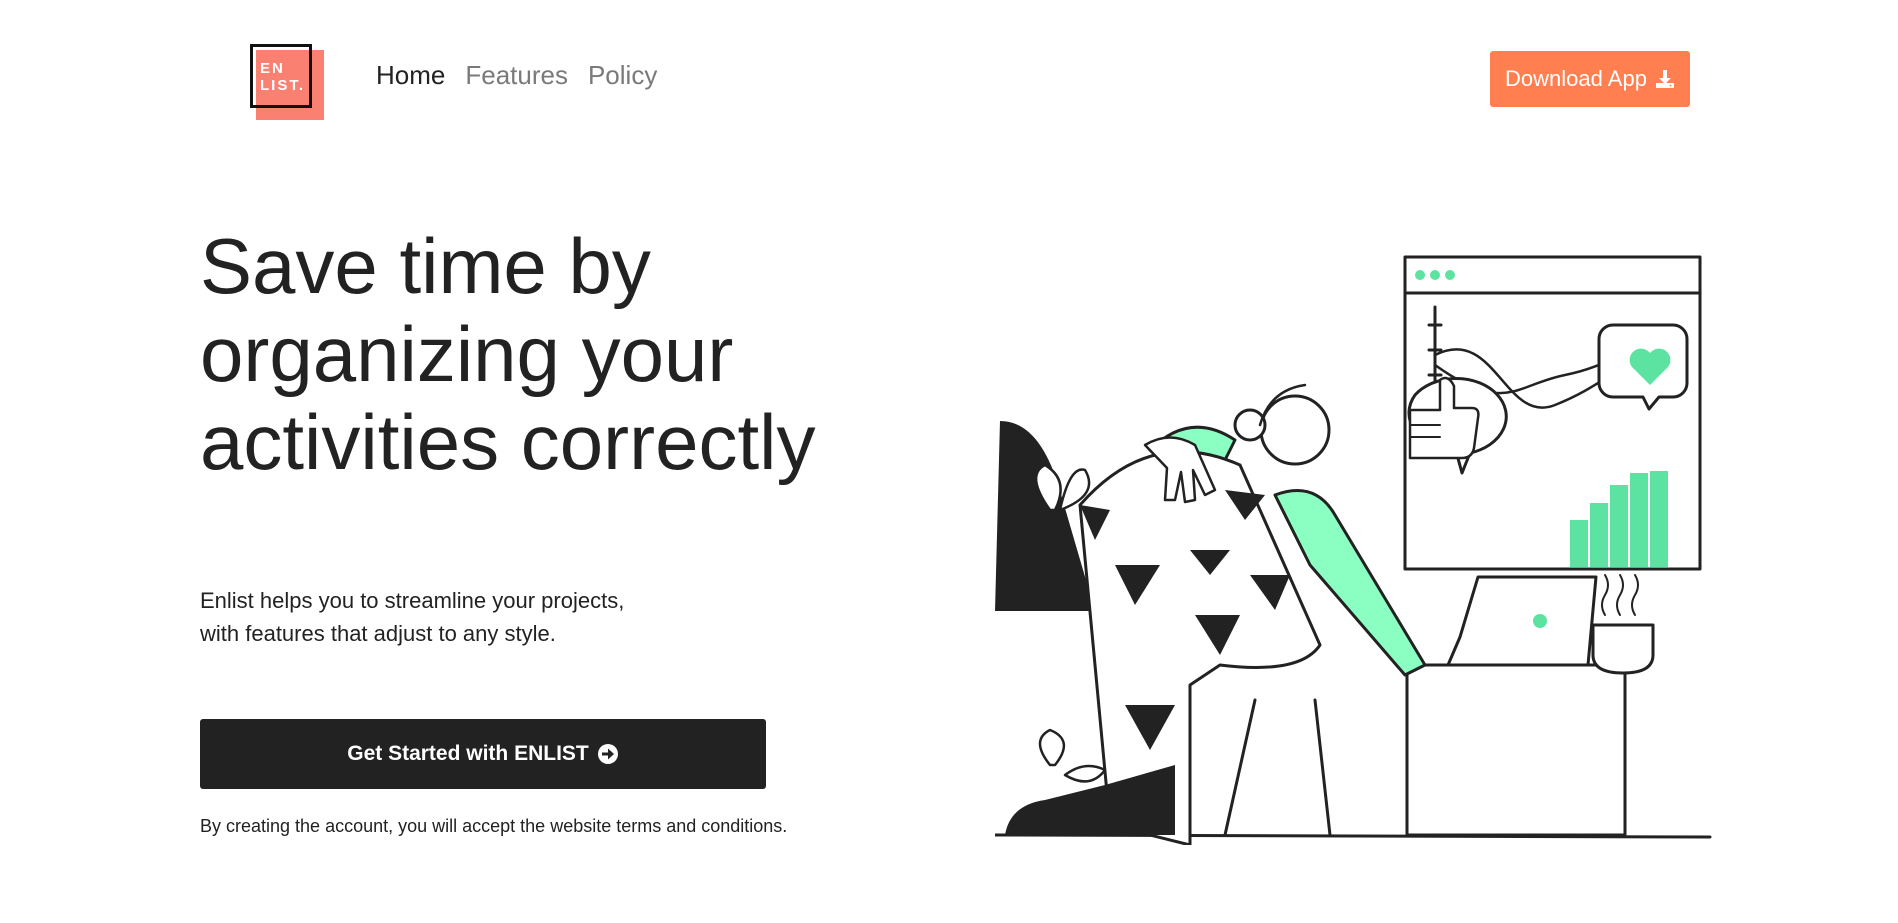 The height and width of the screenshot is (923, 1898). I want to click on arrow-circle-right-icon, so click(607, 754).